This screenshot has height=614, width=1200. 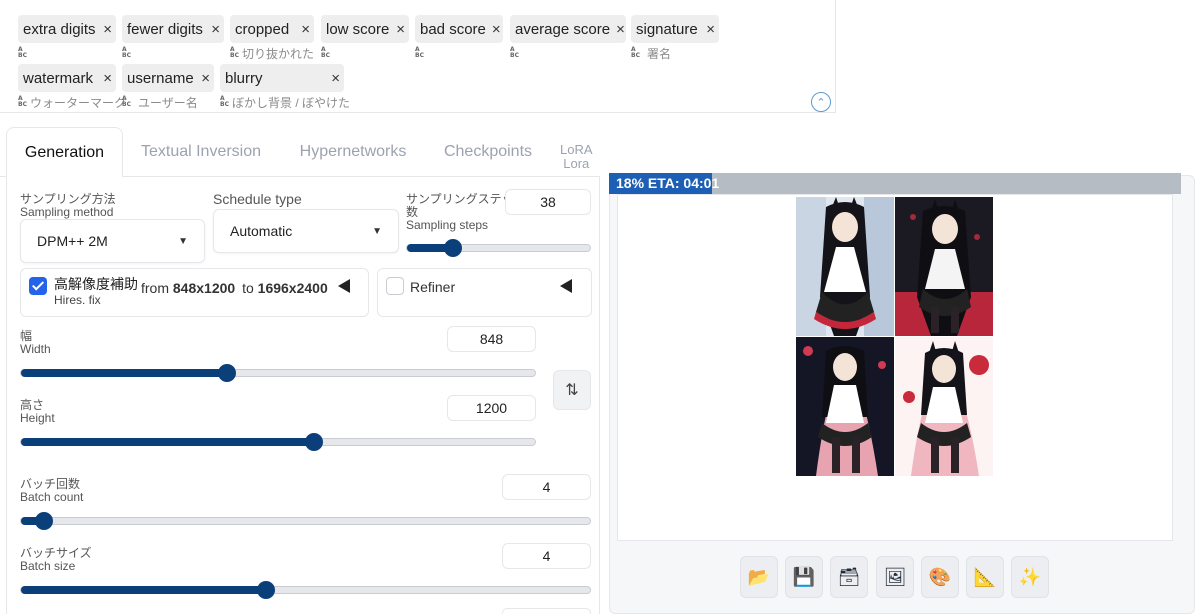 What do you see at coordinates (248, 288) in the screenshot?
I see `to-text: to` at bounding box center [248, 288].